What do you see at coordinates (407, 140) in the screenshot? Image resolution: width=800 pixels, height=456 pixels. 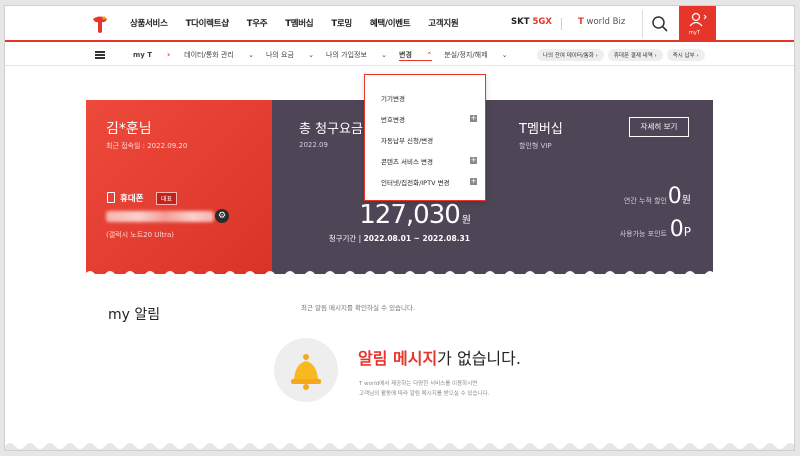 I see `dropdown-item-autopay: 자동납부 신청/변경` at bounding box center [407, 140].